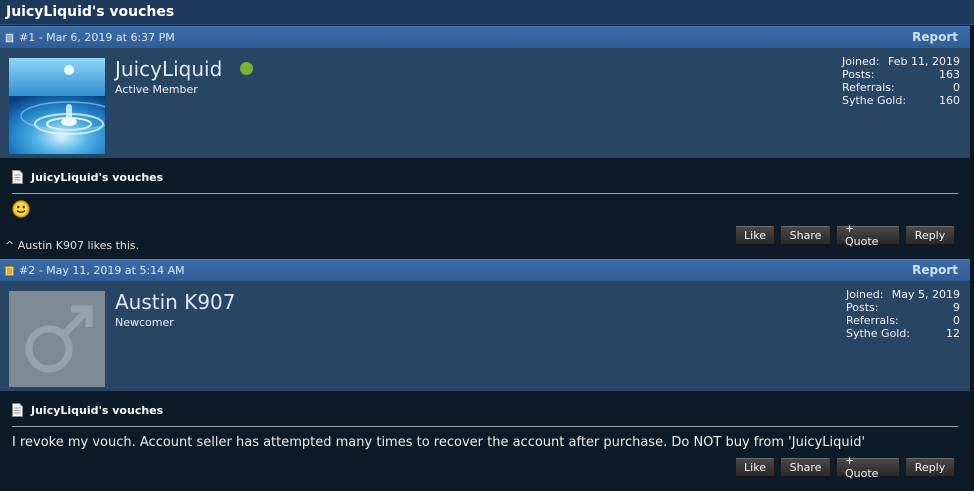 The image size is (974, 491). Describe the element at coordinates (487, 37) in the screenshot. I see `post-header-1: #1 - Mar 6, 2019 at 6:37 PM Report` at that location.